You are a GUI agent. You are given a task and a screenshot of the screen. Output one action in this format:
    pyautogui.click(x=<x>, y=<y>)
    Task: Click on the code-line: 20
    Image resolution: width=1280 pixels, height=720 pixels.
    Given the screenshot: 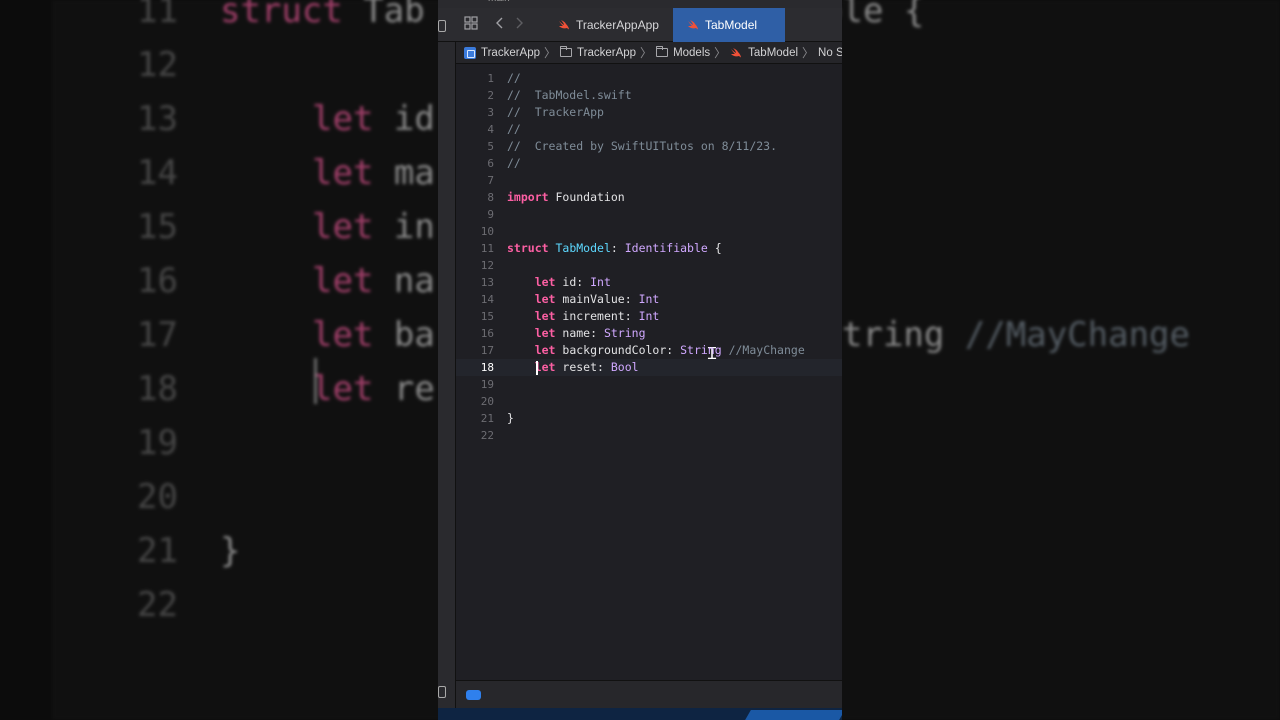 What is the action you would take?
    pyautogui.click(x=649, y=401)
    